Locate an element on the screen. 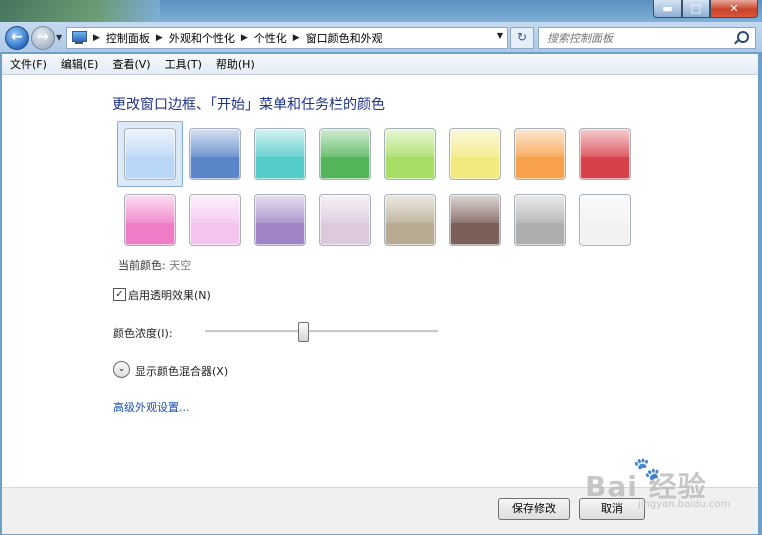  paw-icon: 🐾 is located at coordinates (647, 469).